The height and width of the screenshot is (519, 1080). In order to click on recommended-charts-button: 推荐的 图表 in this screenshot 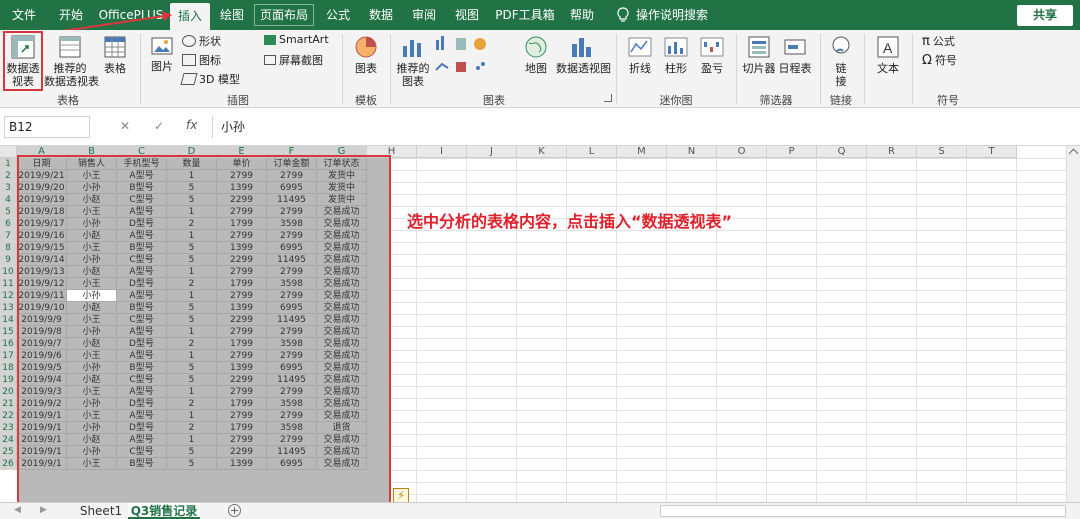, I will do `click(413, 61)`.